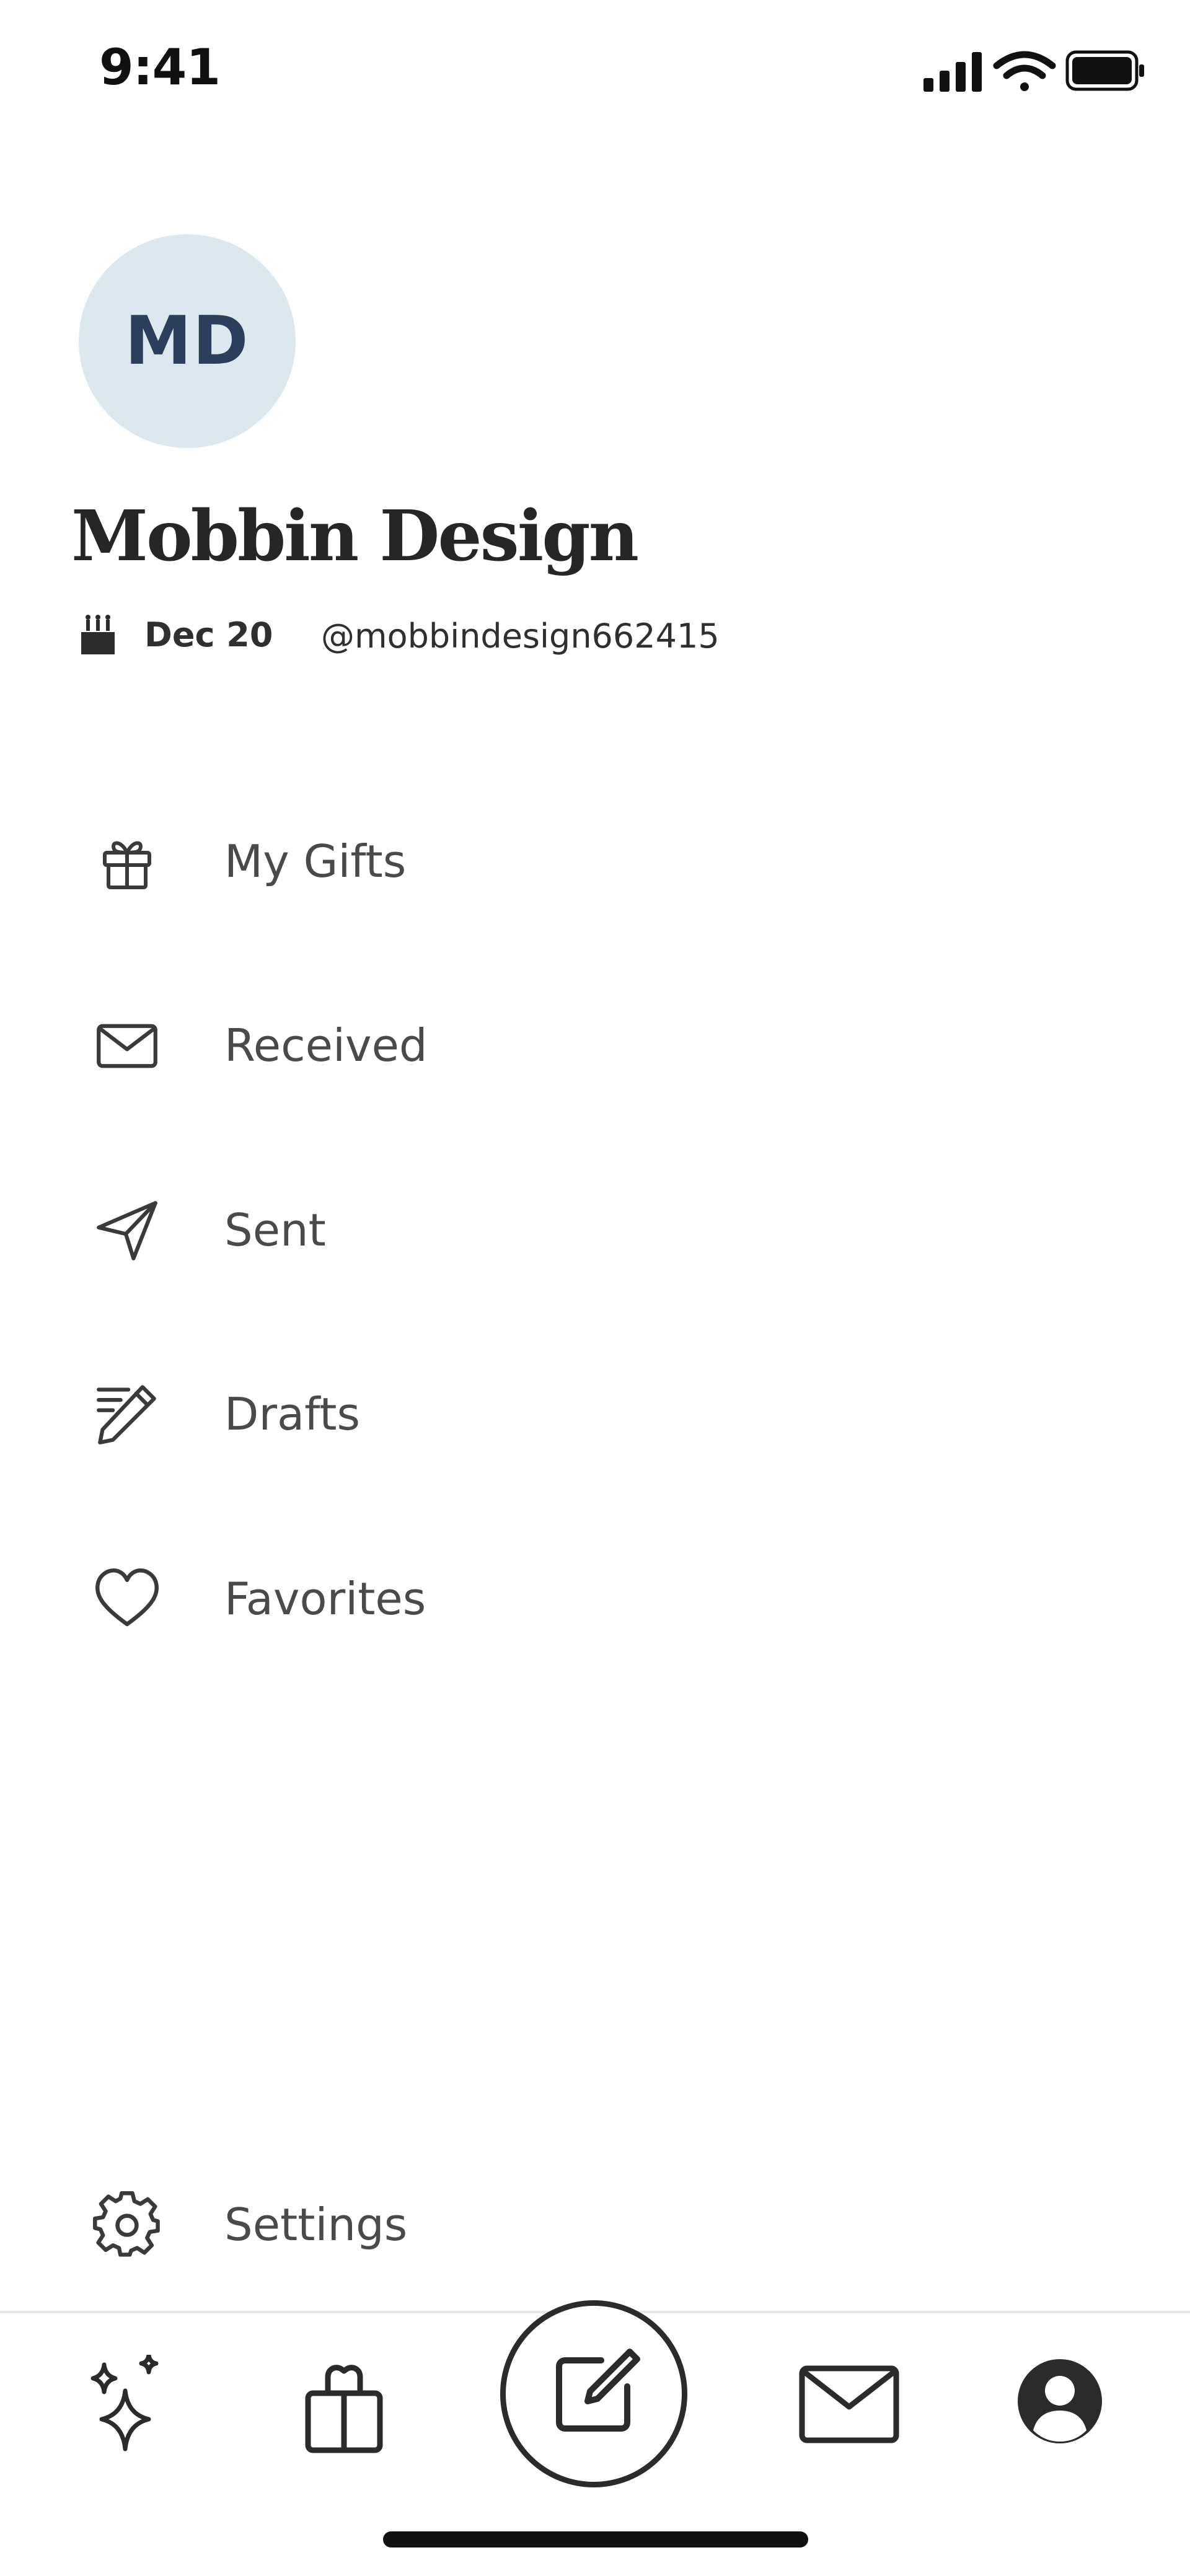 This screenshot has width=1190, height=2576. Describe the element at coordinates (127, 861) in the screenshot. I see `gift-icon` at that location.